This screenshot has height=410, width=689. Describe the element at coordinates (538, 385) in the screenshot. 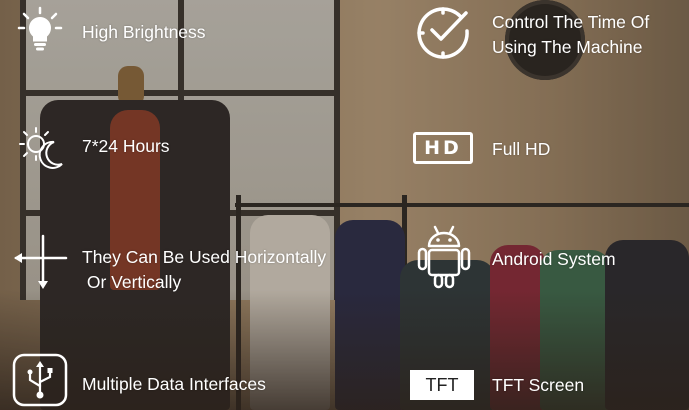

I see `tft-label: TFT Screen` at that location.